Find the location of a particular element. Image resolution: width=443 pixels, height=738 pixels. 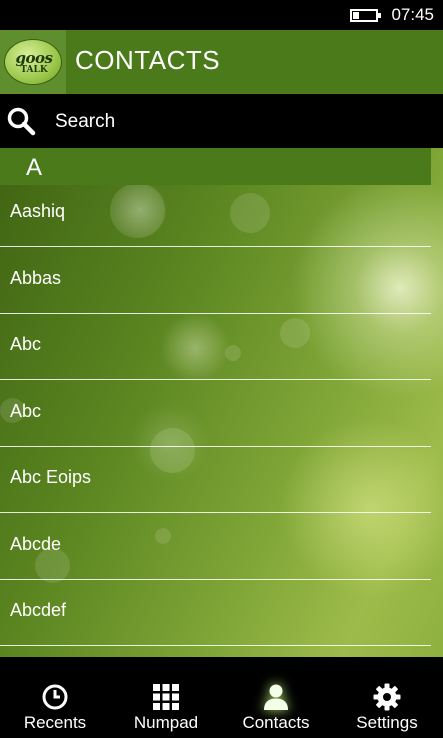

clock-icon is located at coordinates (55, 697).